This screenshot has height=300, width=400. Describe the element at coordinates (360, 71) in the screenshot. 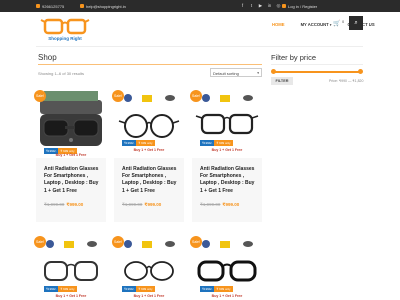

I see `price-slider-max-handle` at that location.